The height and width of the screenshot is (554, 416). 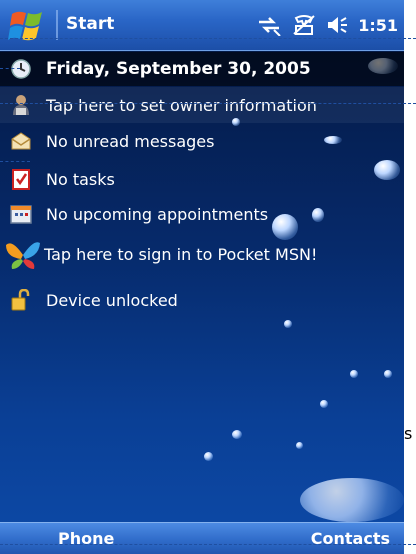 I want to click on owner-row: Tap here to set owner information, so click(x=202, y=105).